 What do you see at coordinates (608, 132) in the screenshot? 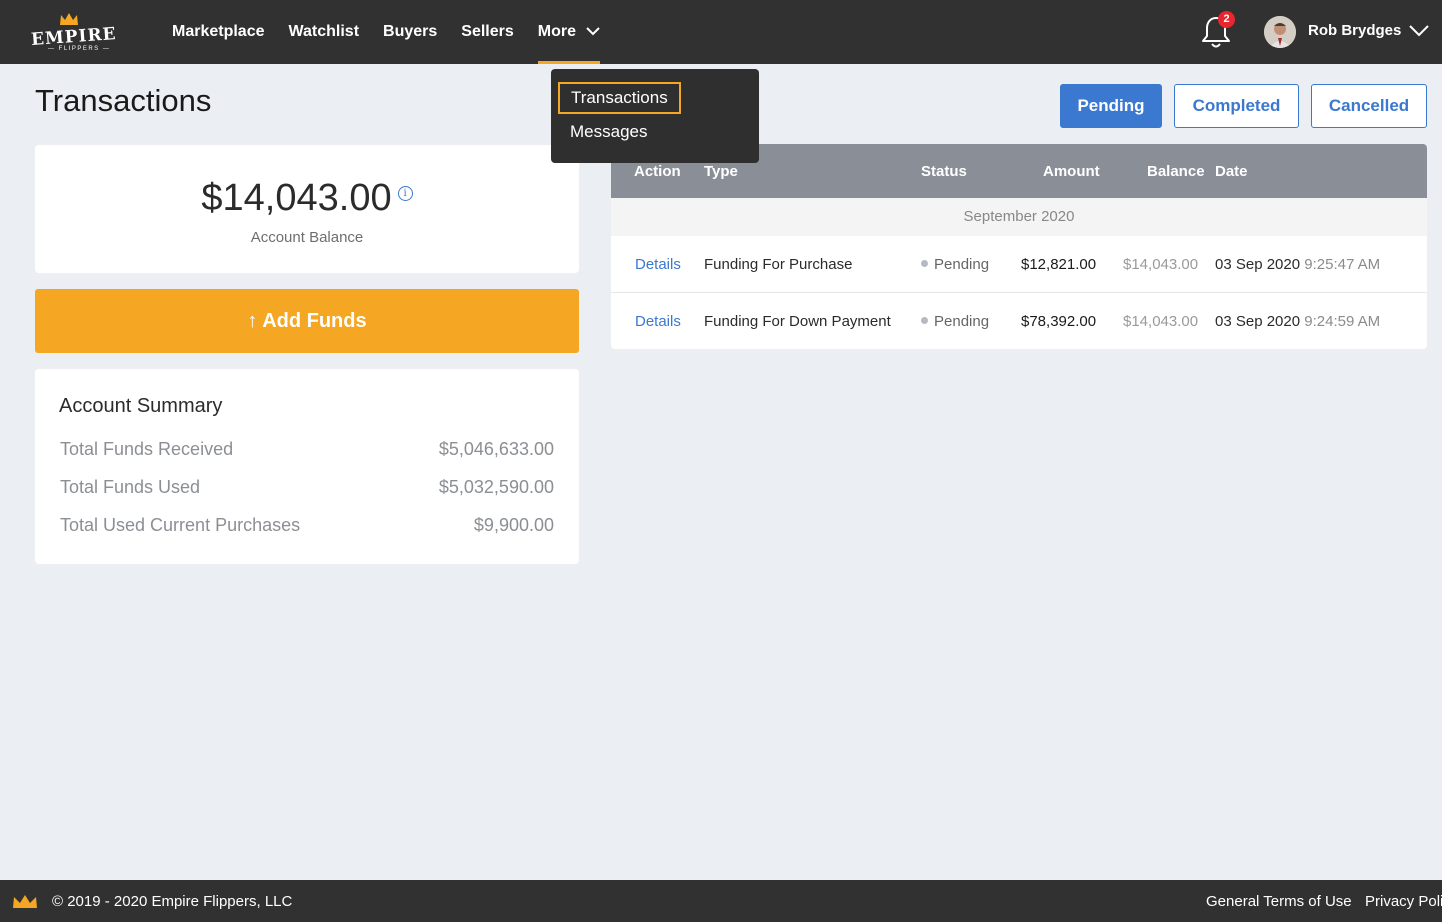
I see `dropdown-item-messages: Messages` at bounding box center [608, 132].